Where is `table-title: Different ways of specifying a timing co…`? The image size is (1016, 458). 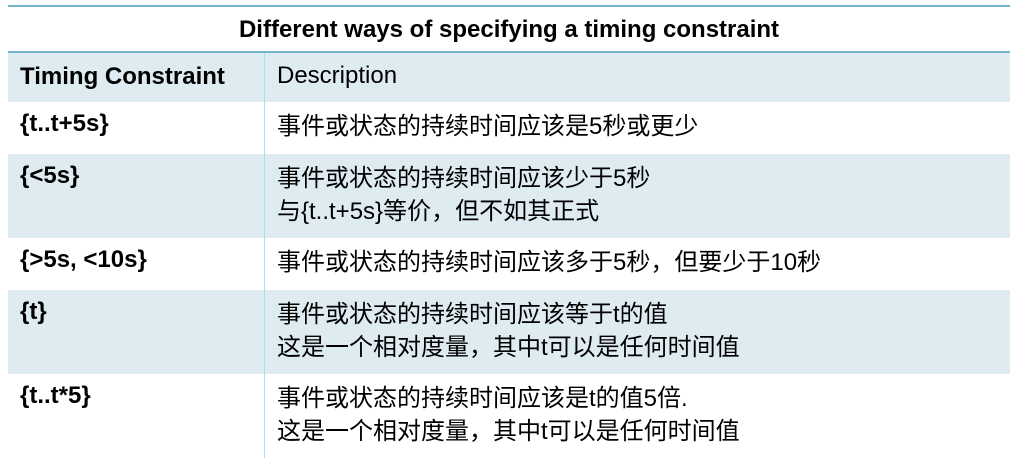 table-title: Different ways of specifying a timing co… is located at coordinates (509, 30).